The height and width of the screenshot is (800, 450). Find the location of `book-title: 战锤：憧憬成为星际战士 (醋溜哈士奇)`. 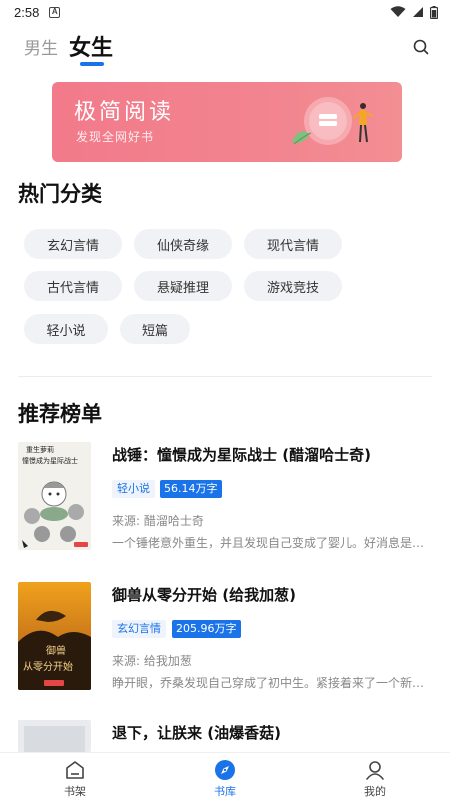

book-title: 战锤：憧憬成为星际战士 (醋溜哈士奇) is located at coordinates (241, 454).